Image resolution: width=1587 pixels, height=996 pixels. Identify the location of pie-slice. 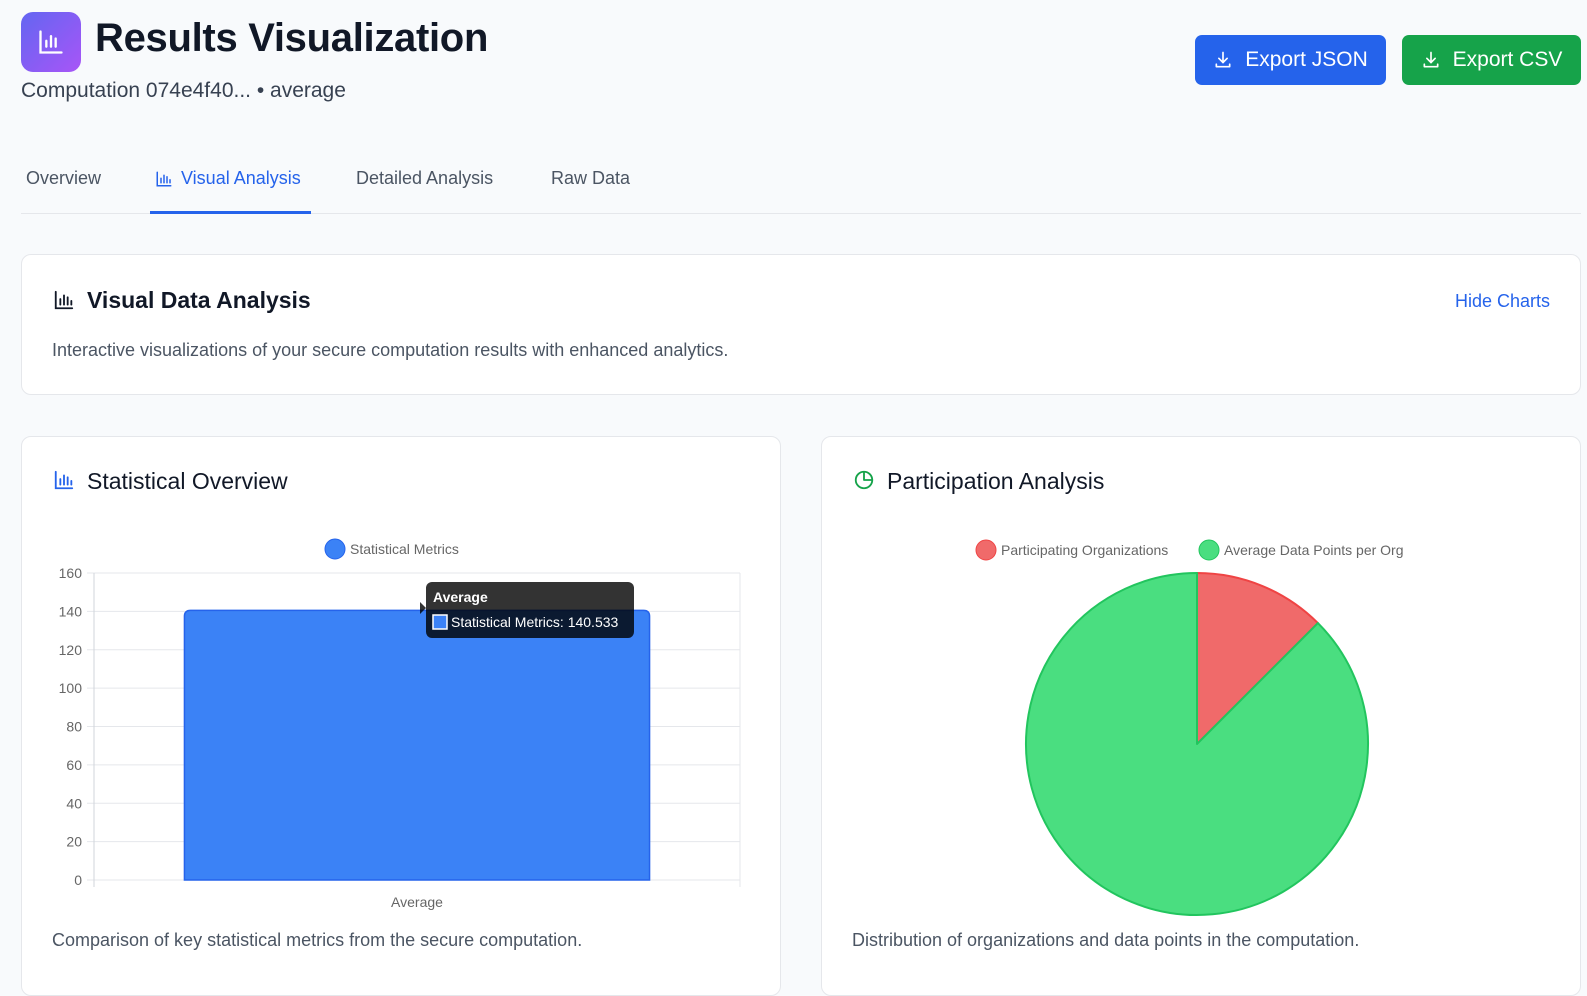
(1197, 744).